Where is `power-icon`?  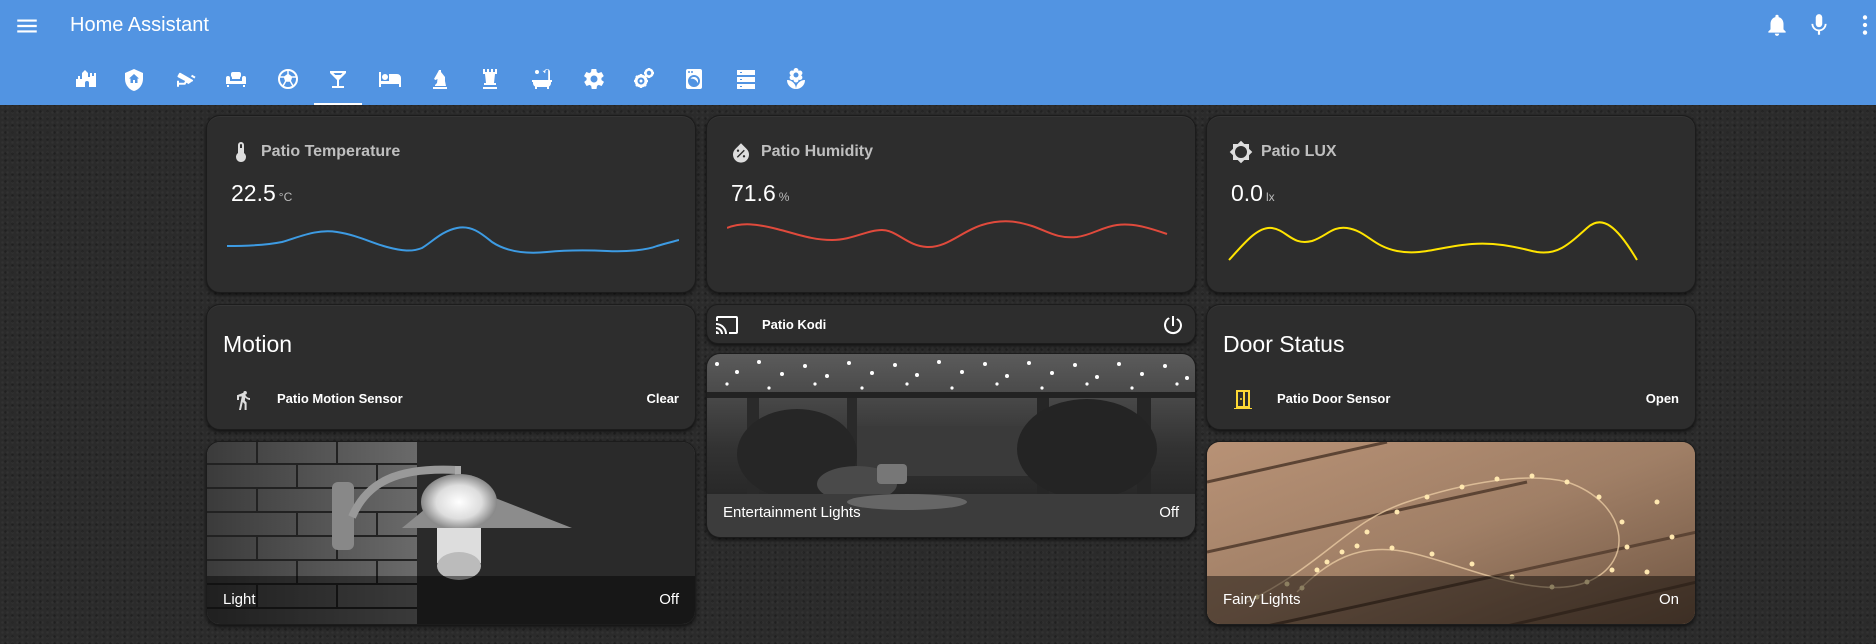 power-icon is located at coordinates (1173, 325).